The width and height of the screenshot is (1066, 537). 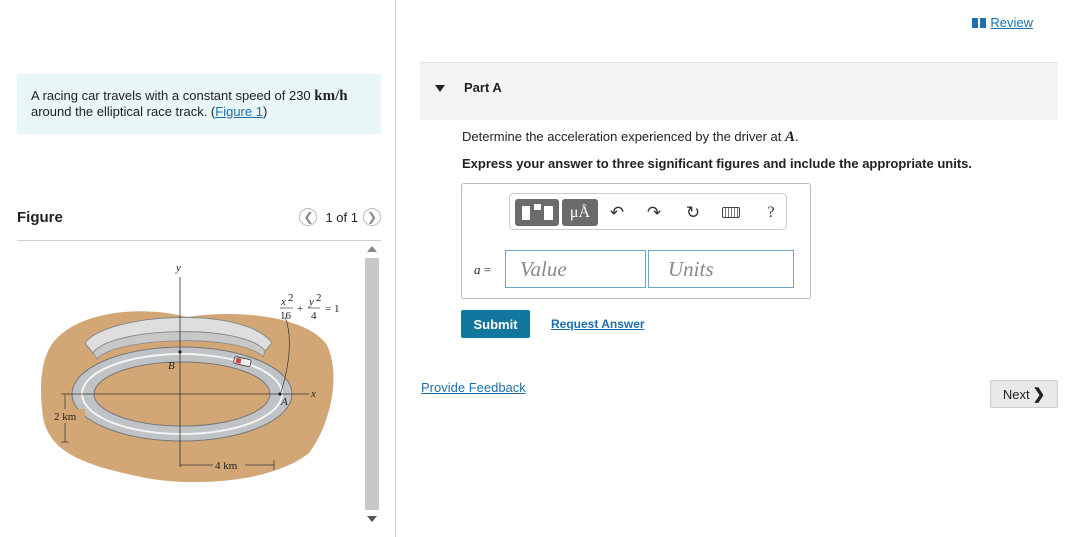 I want to click on close-paren: ), so click(x=265, y=111).